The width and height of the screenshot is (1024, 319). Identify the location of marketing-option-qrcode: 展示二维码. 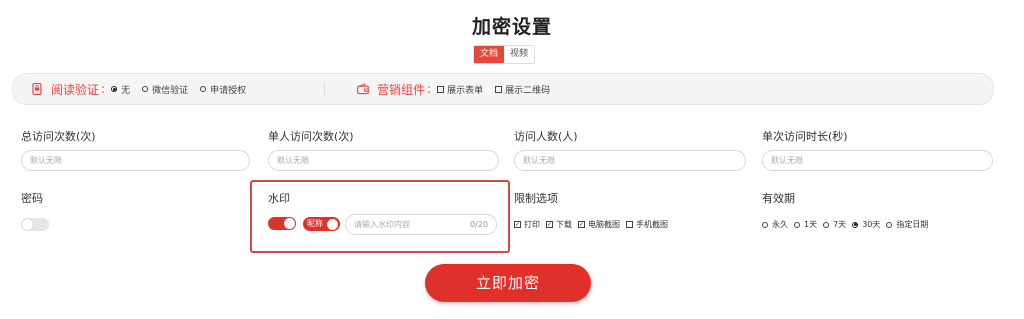
(522, 89).